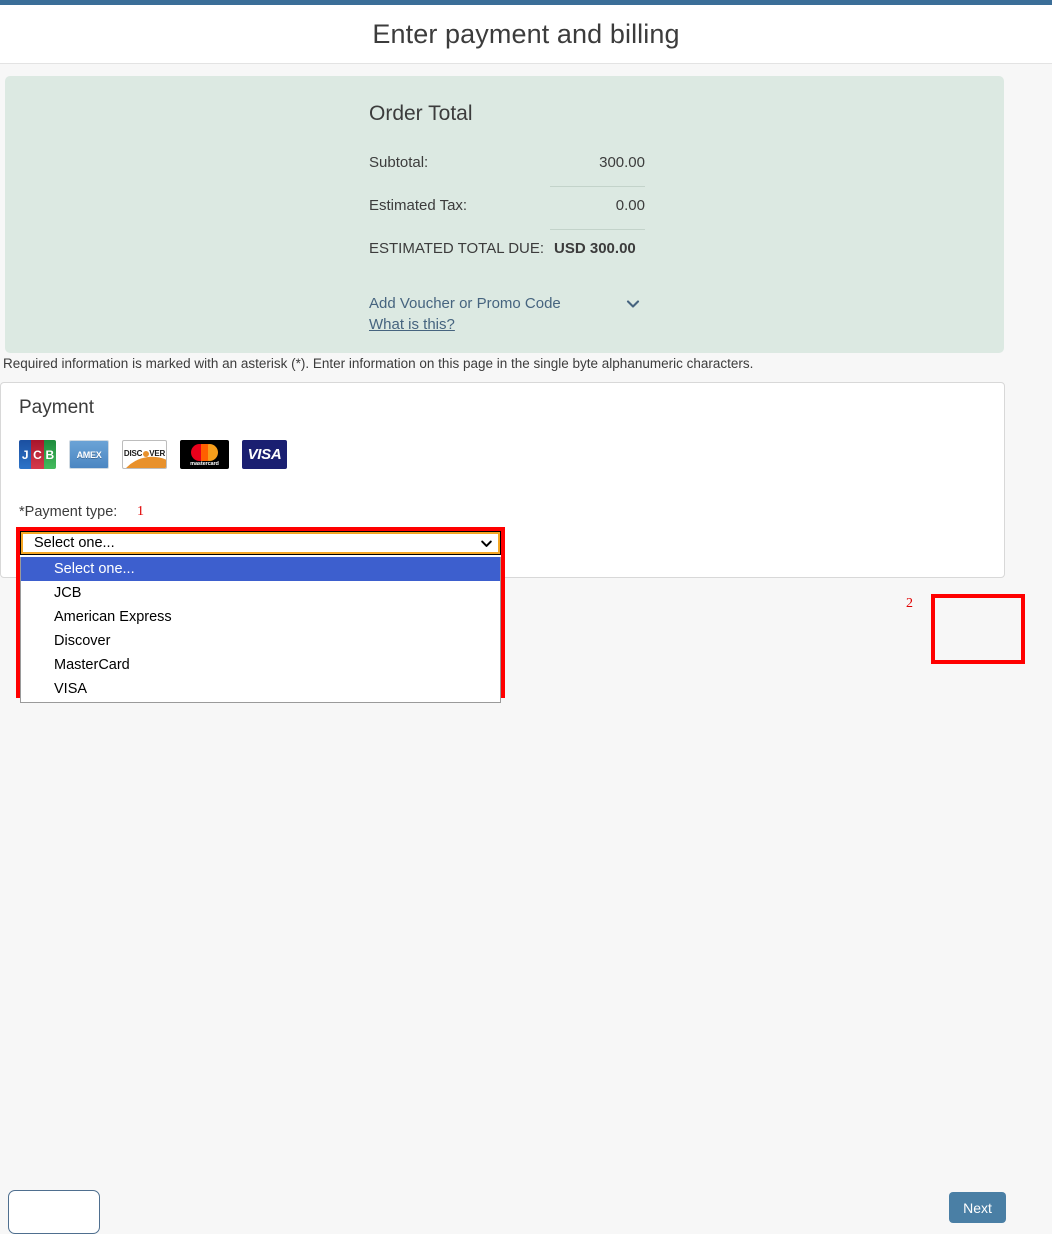 The width and height of the screenshot is (1052, 1234). I want to click on discover-logo-label: DISC VER, so click(144, 453).